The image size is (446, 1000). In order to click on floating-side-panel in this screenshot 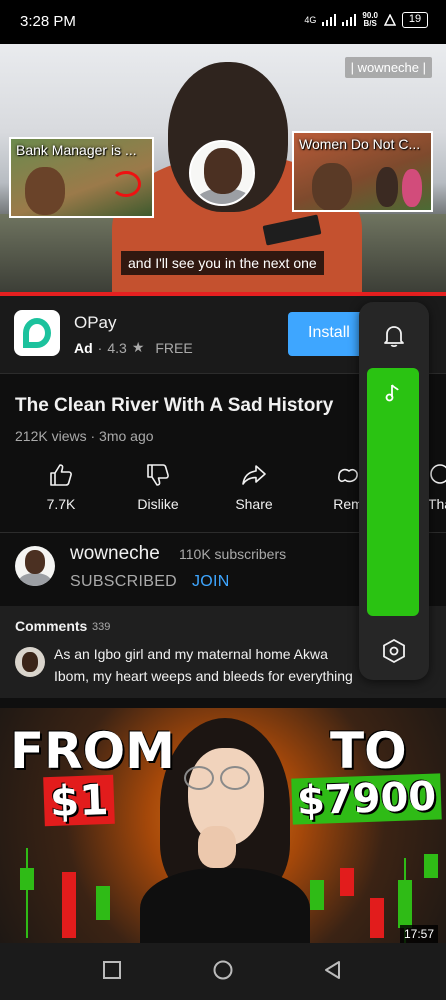, I will do `click(394, 491)`.